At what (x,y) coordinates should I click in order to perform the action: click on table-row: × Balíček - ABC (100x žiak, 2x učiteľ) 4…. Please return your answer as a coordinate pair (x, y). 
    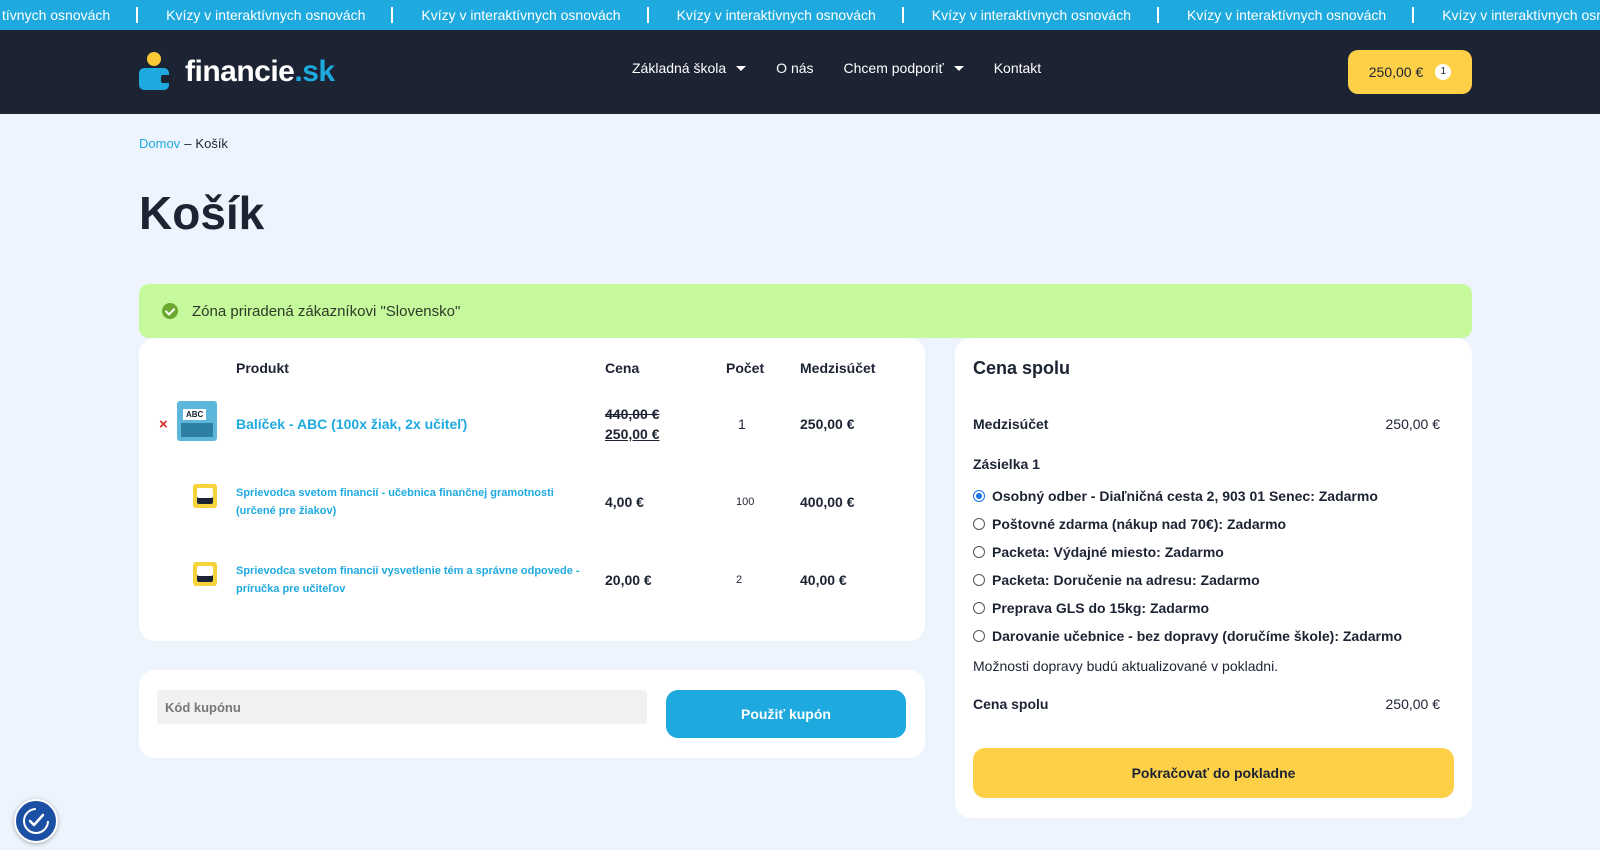
    Looking at the image, I should click on (532, 436).